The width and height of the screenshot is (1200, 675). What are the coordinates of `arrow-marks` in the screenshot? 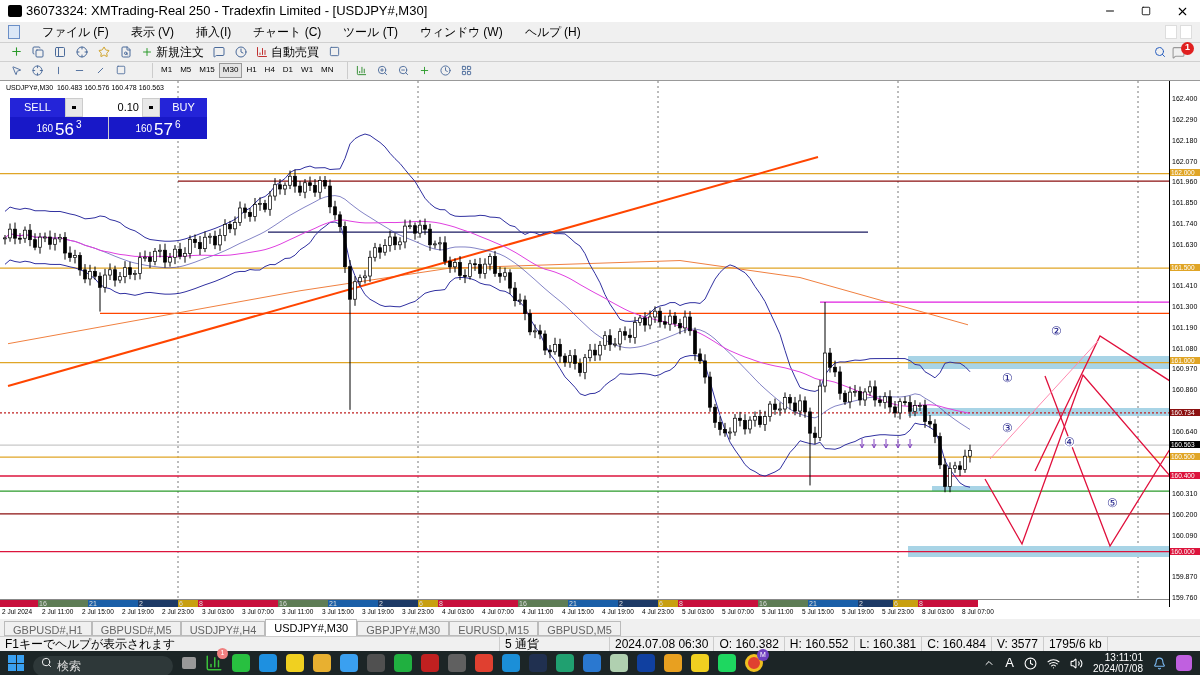 It's located at (886, 443).